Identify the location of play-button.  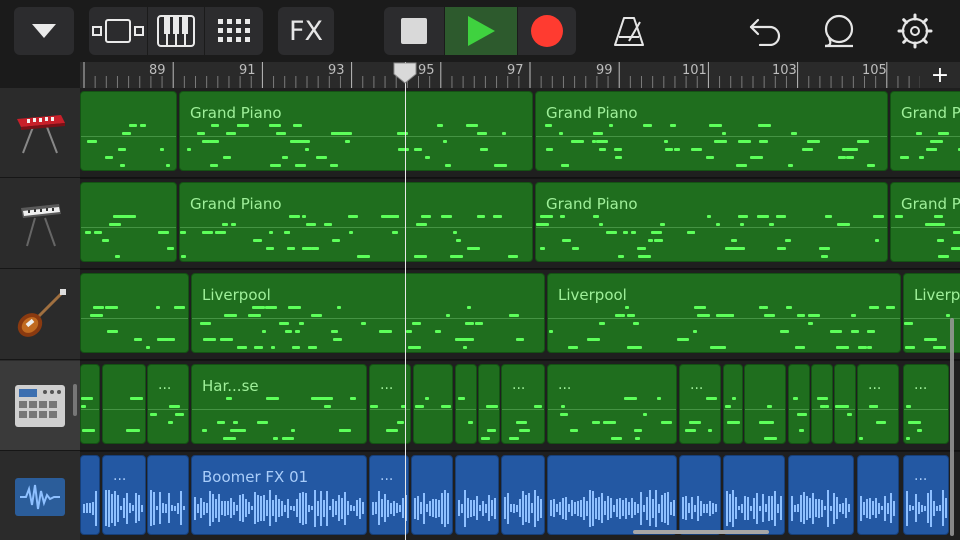
(481, 31).